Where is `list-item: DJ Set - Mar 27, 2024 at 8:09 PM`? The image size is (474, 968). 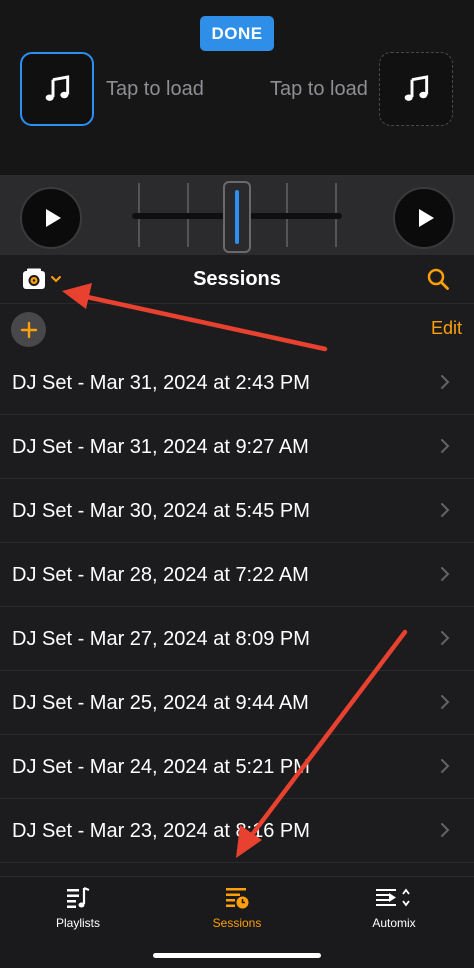
list-item: DJ Set - Mar 27, 2024 at 8:09 PM is located at coordinates (237, 639).